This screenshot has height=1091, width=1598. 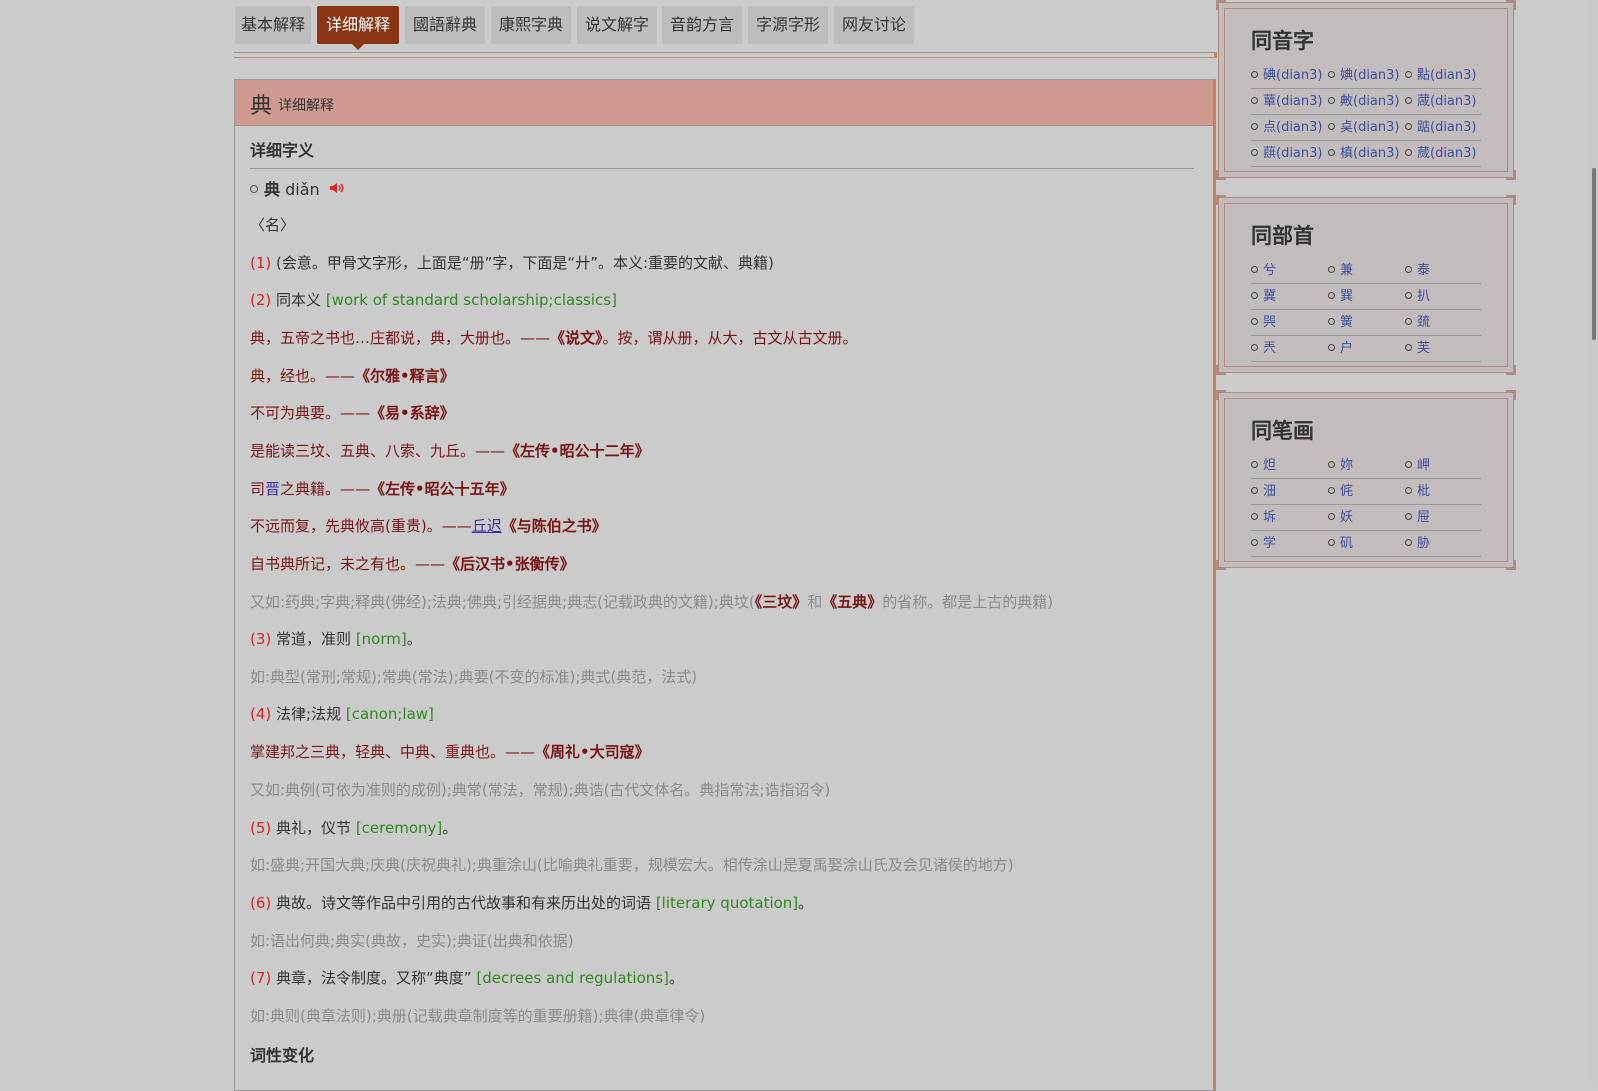 What do you see at coordinates (1594, 254) in the screenshot?
I see `scrollbar-thumb` at bounding box center [1594, 254].